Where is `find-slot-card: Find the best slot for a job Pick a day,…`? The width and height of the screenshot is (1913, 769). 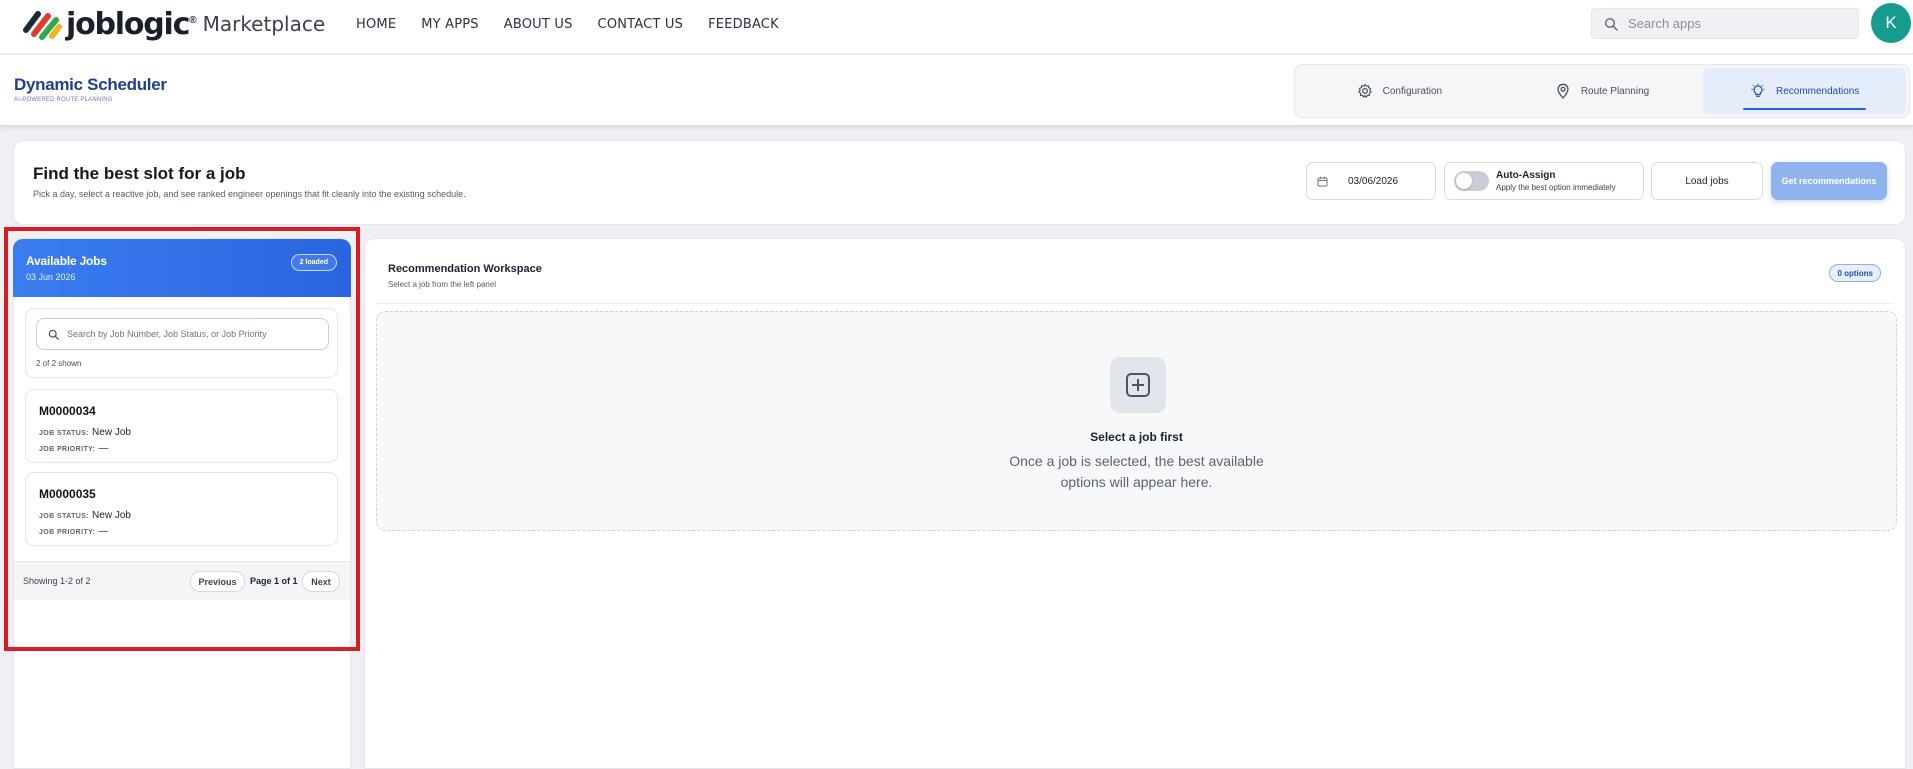 find-slot-card: Find the best slot for a job Pick a day,… is located at coordinates (959, 182).